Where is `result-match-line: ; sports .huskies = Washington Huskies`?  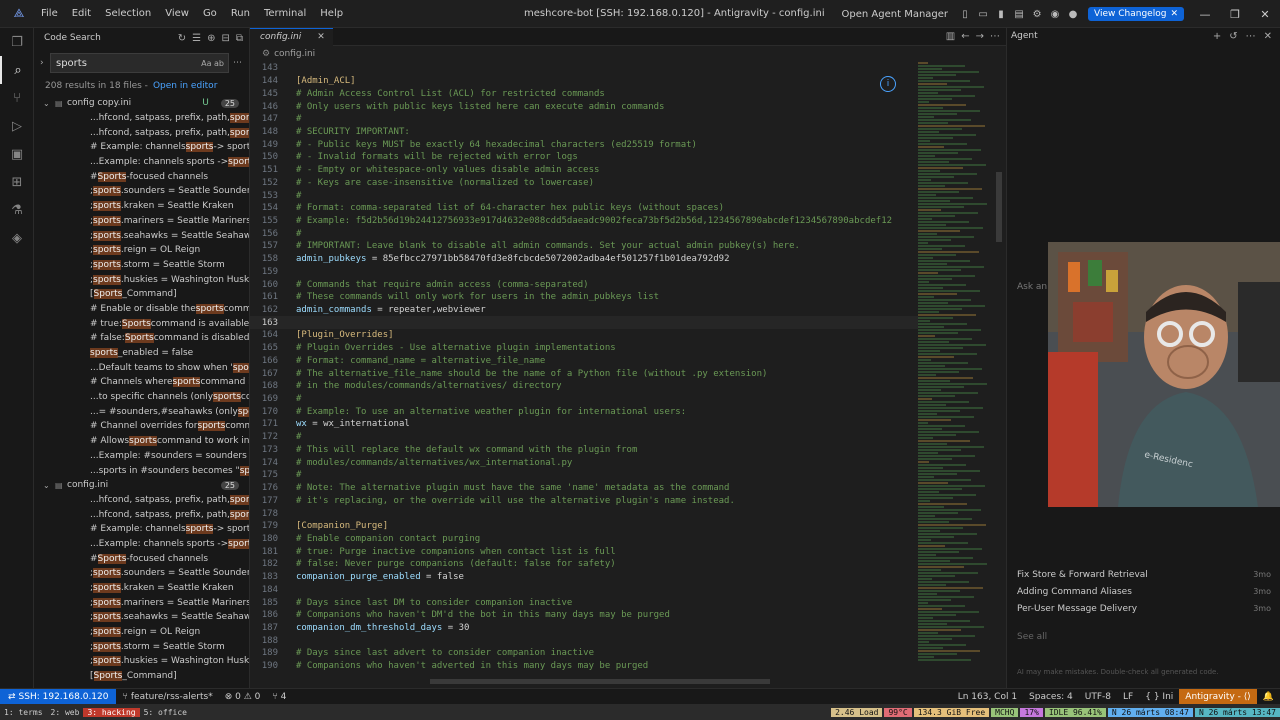
result-match-line: ; sports .huskies = Washington Huskies is located at coordinates (141, 661).